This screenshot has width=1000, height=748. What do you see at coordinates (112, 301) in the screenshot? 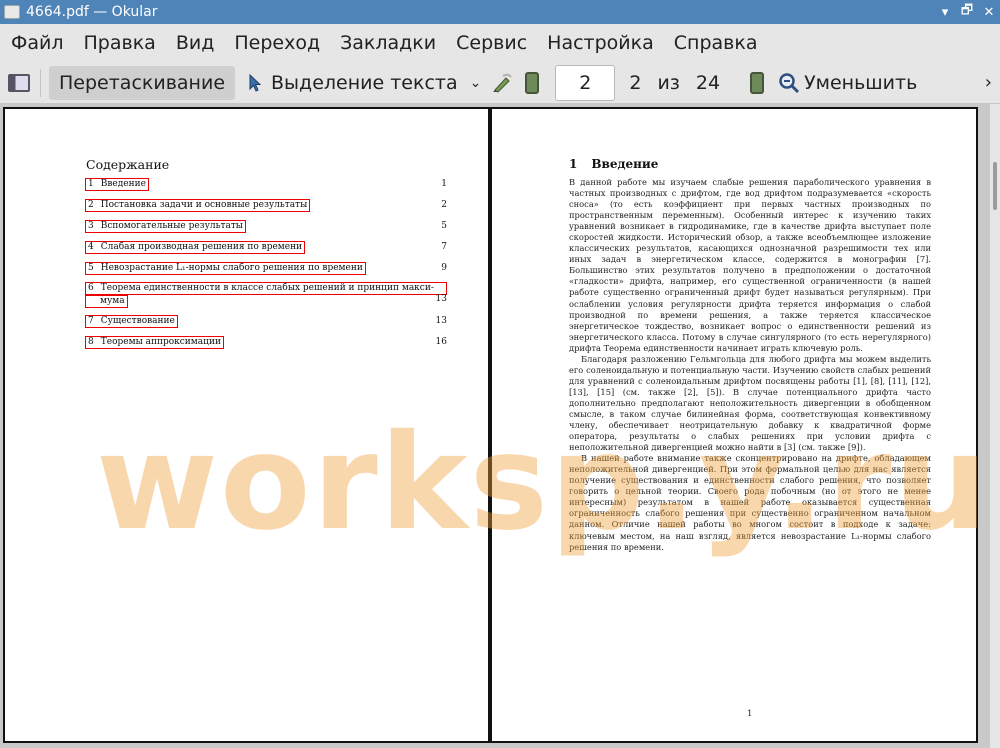
I see `toc-entry-label-continuation: мума` at bounding box center [112, 301].